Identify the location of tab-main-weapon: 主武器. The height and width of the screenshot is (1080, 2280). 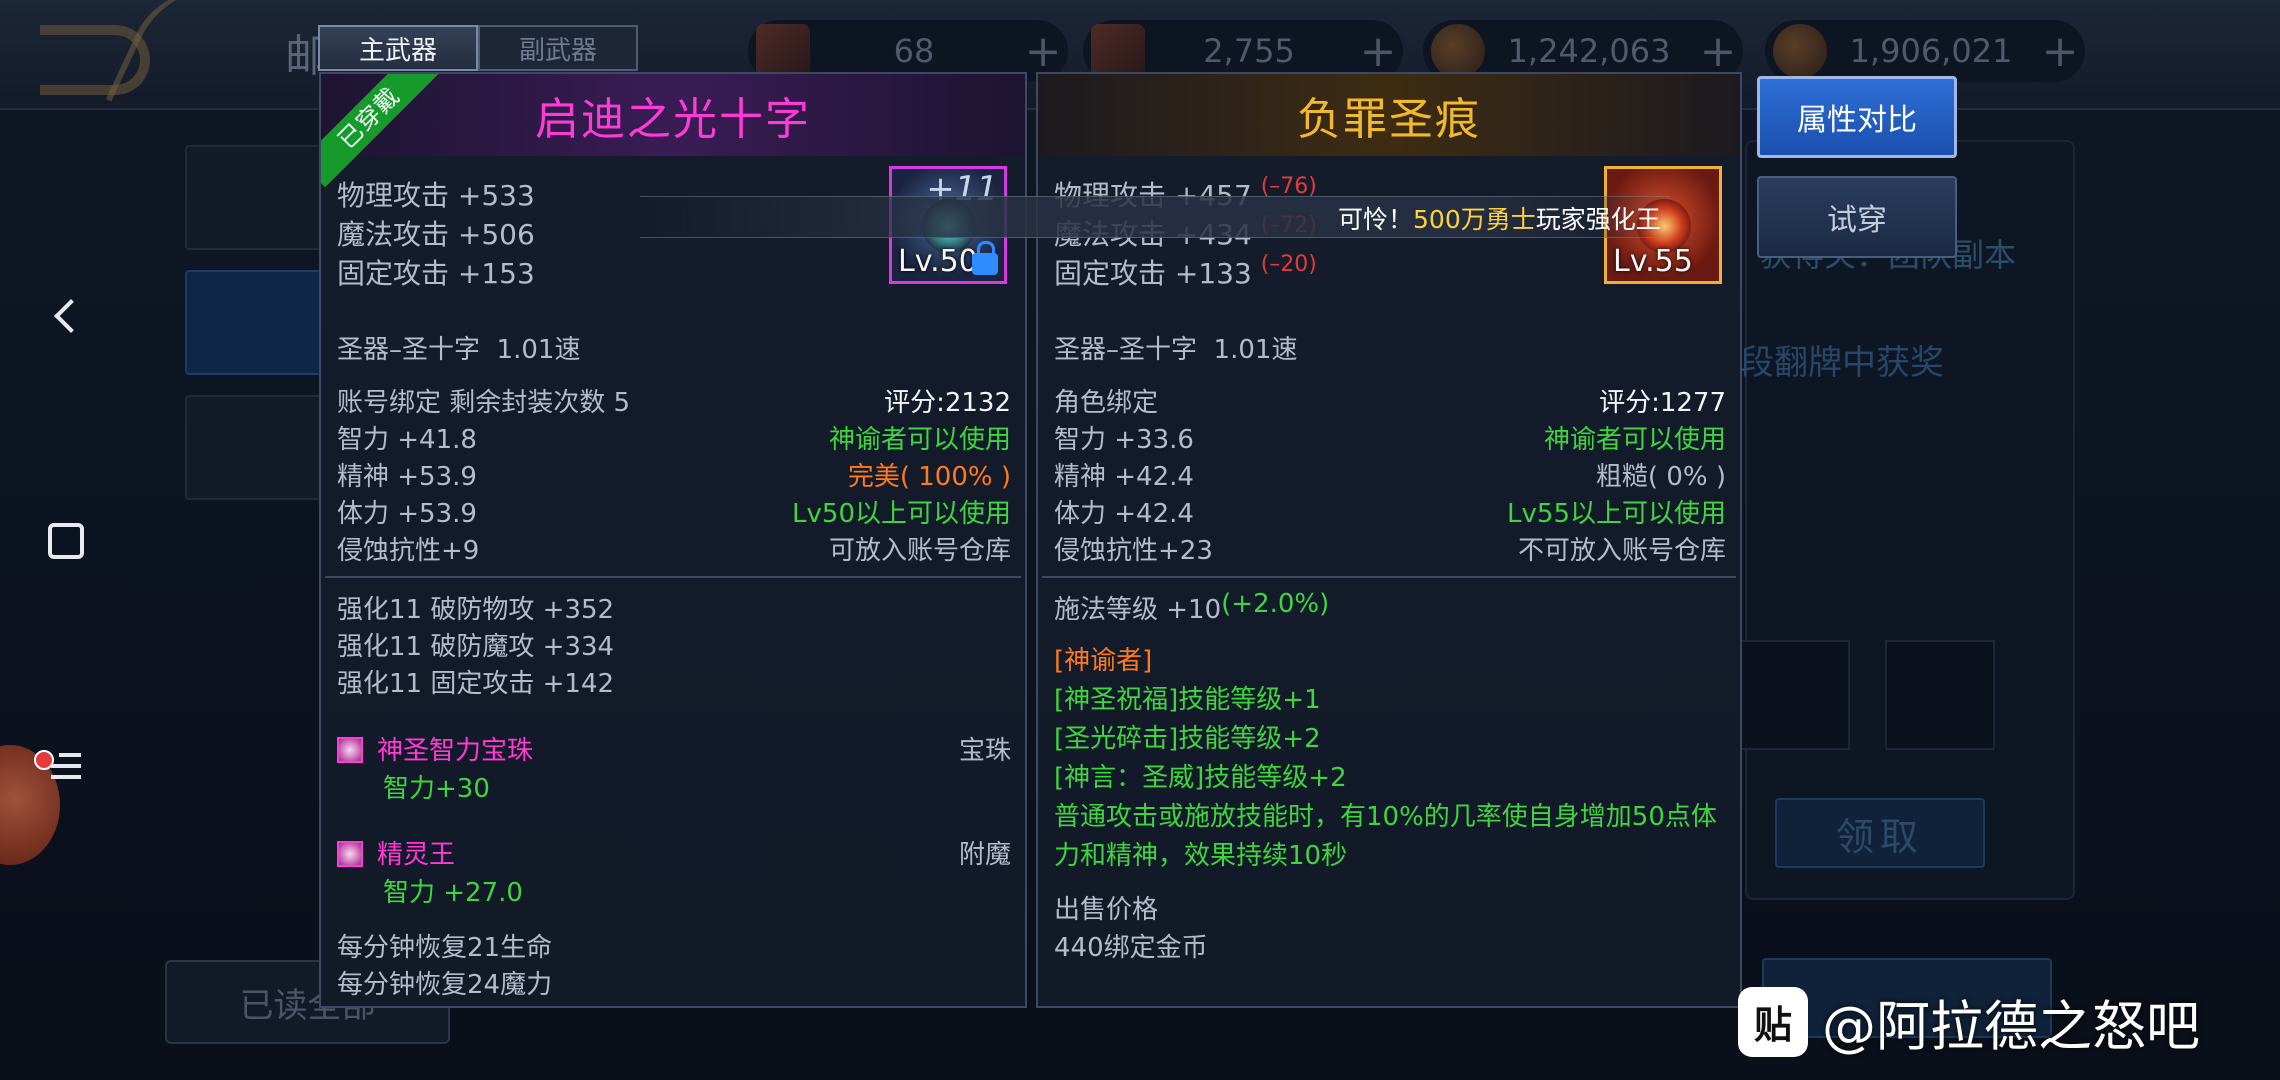
(398, 48).